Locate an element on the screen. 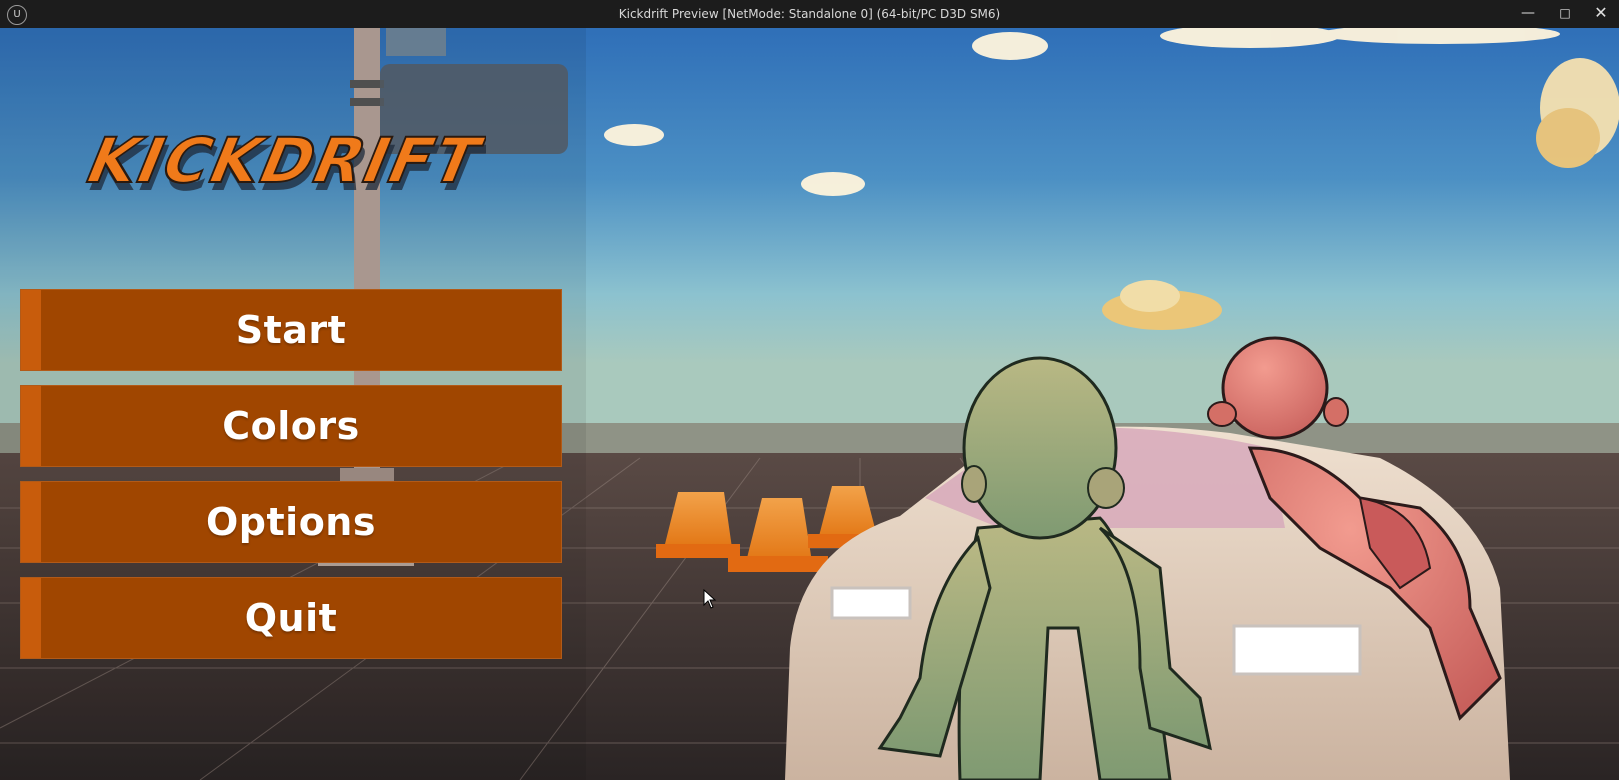 This screenshot has width=1619, height=780. options-button: Options is located at coordinates (291, 522).